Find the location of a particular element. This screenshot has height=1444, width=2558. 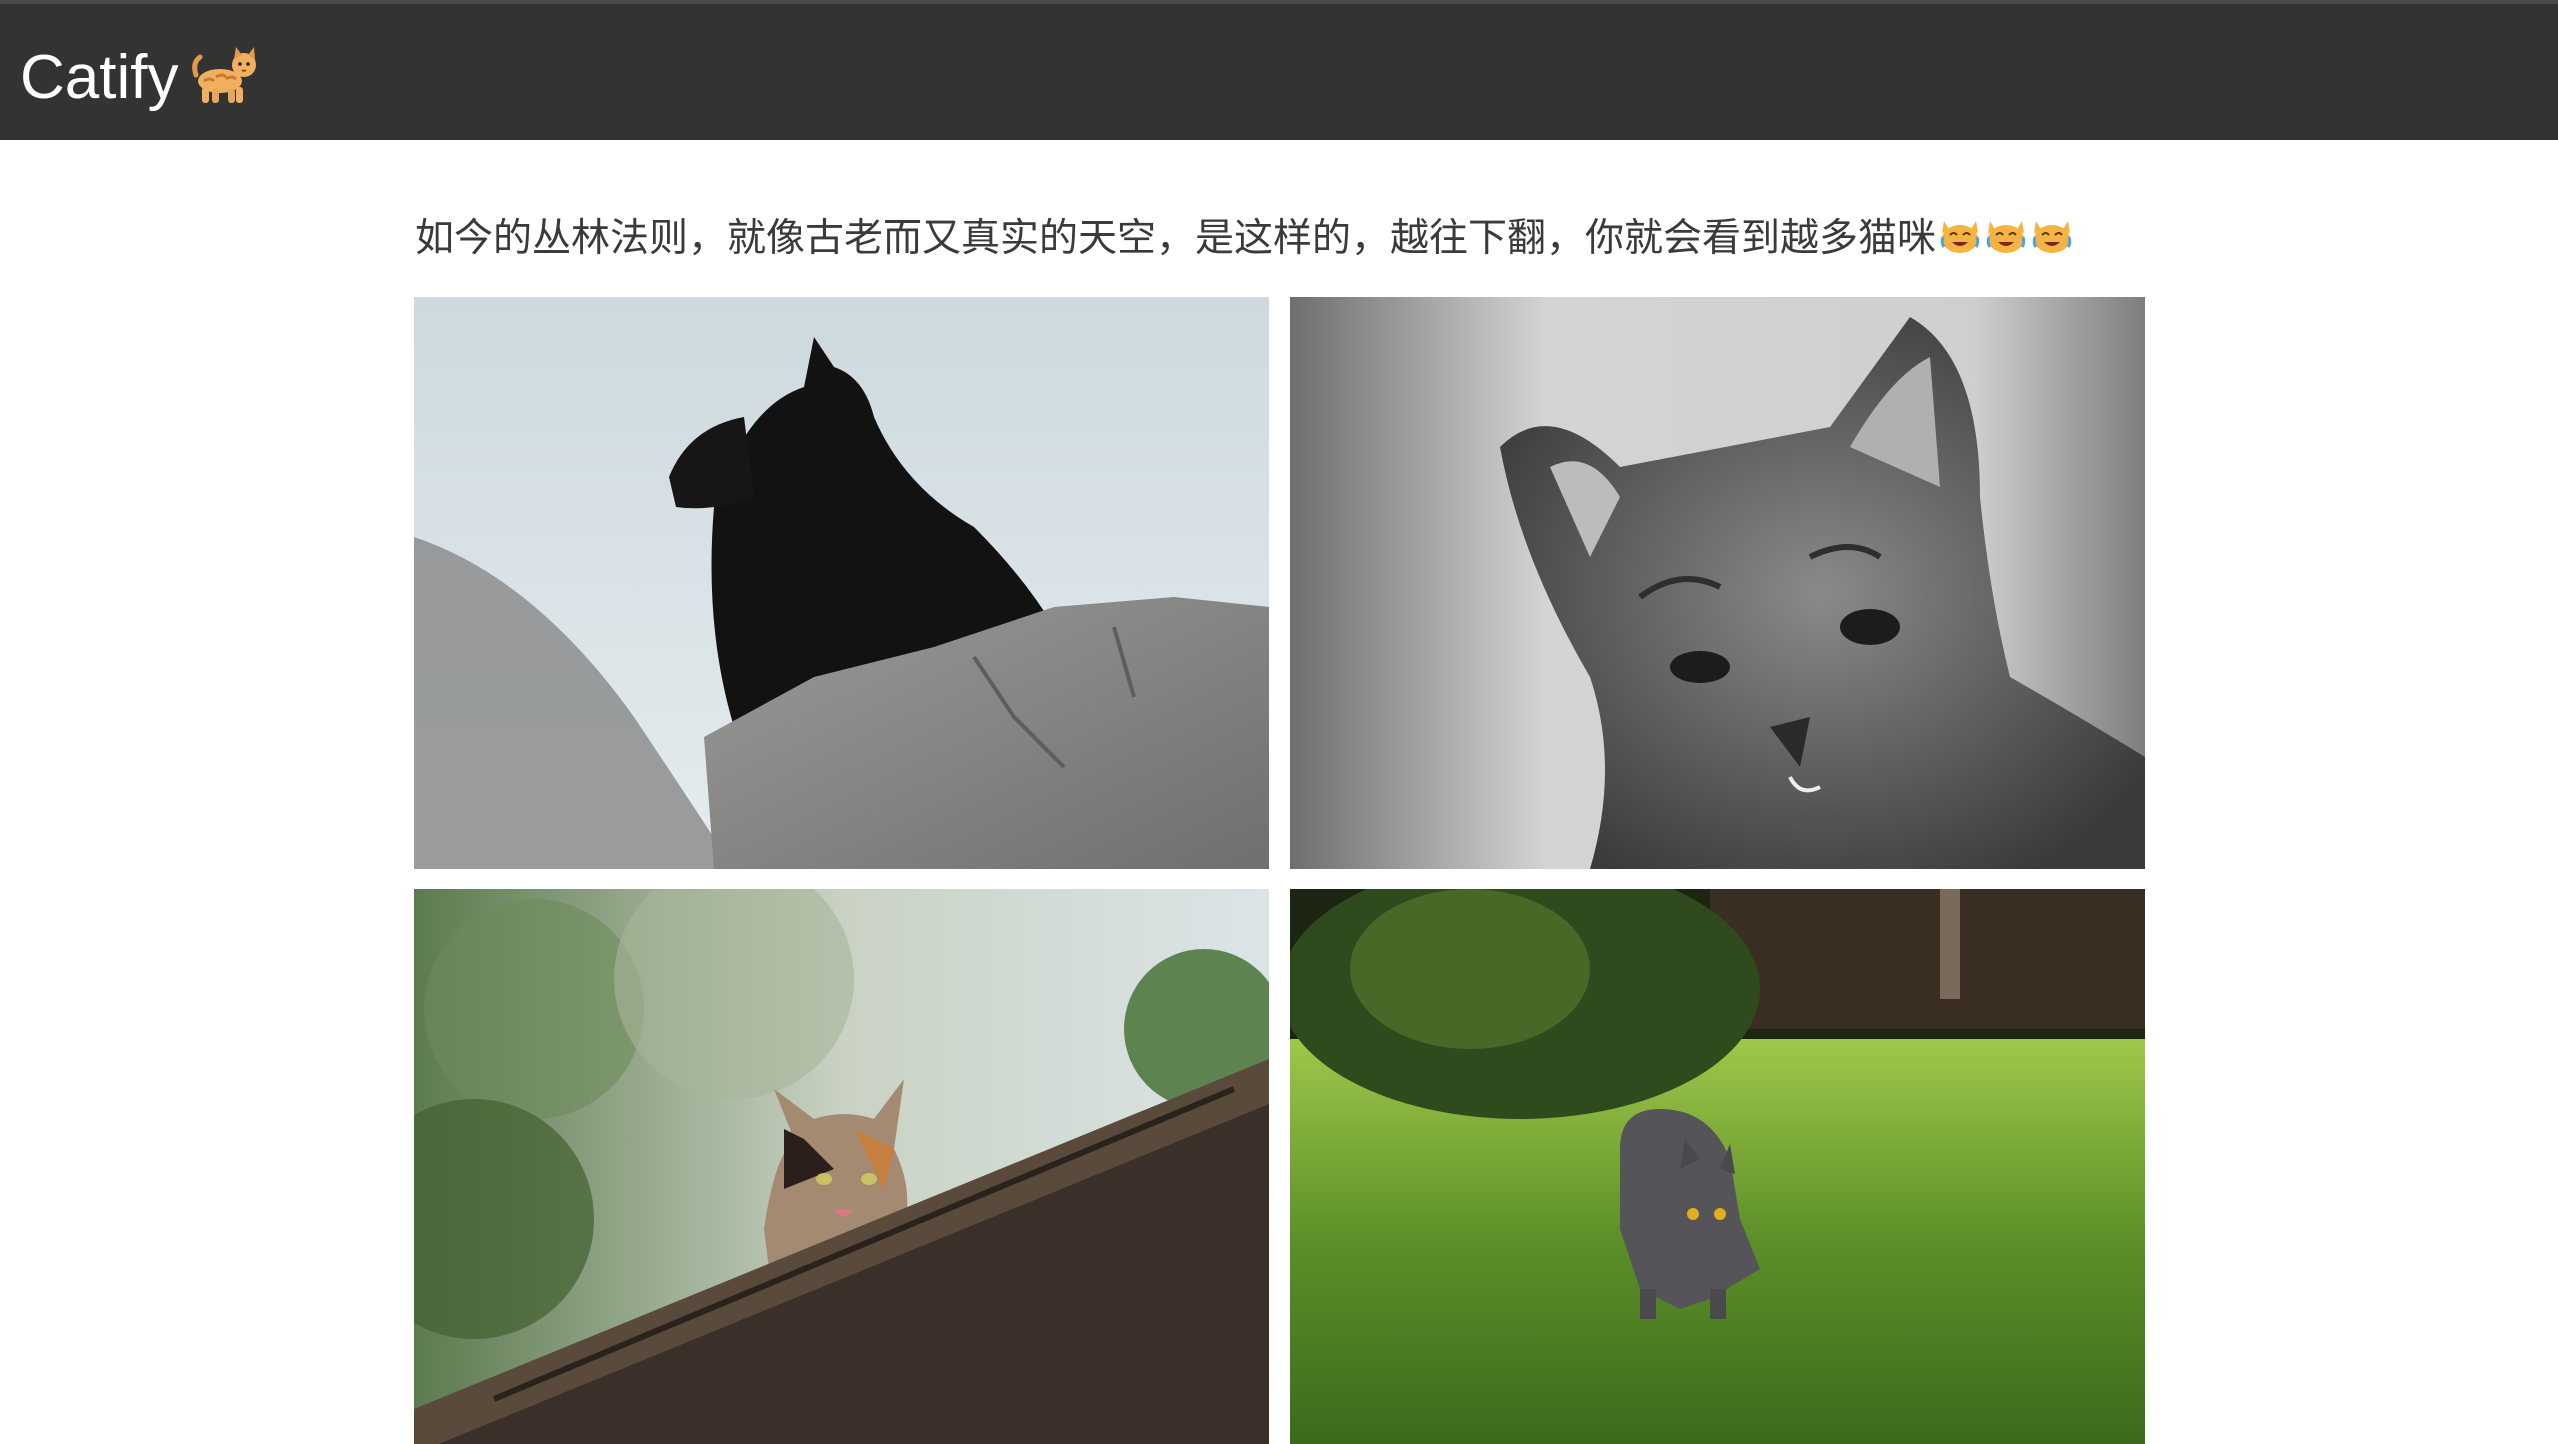

calico-cat-image is located at coordinates (841, 1166).